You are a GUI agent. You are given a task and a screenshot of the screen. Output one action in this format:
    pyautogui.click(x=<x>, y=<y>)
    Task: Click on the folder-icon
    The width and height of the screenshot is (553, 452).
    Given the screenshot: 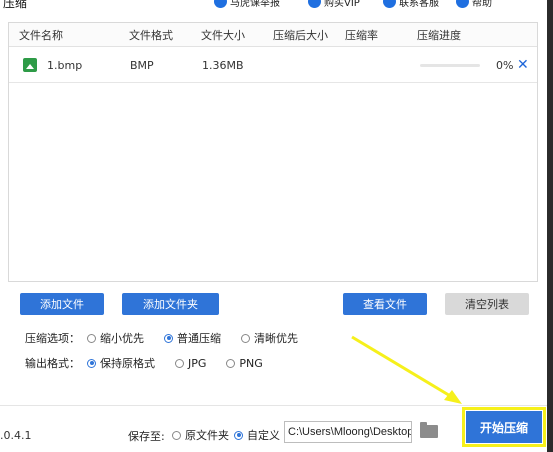 What is the action you would take?
    pyautogui.click(x=429, y=430)
    